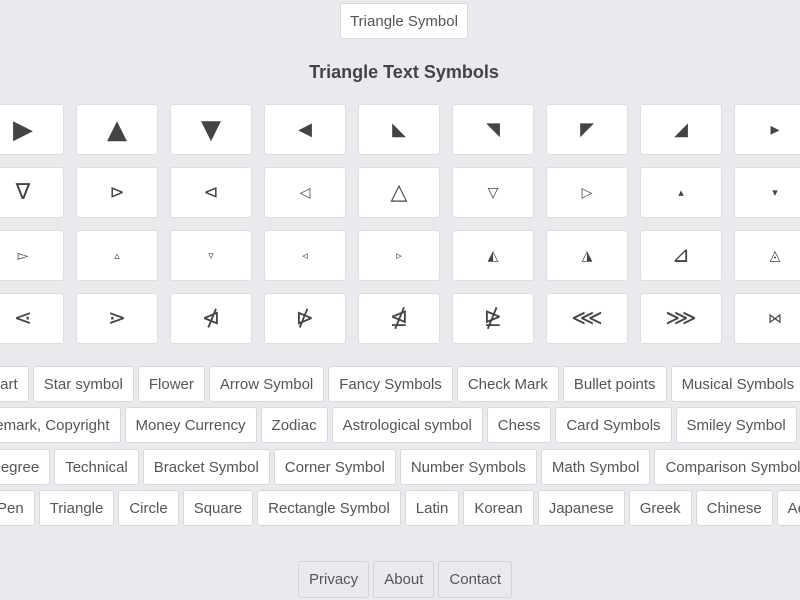 The image size is (800, 600). I want to click on category-tag: Card Symbols, so click(613, 425).